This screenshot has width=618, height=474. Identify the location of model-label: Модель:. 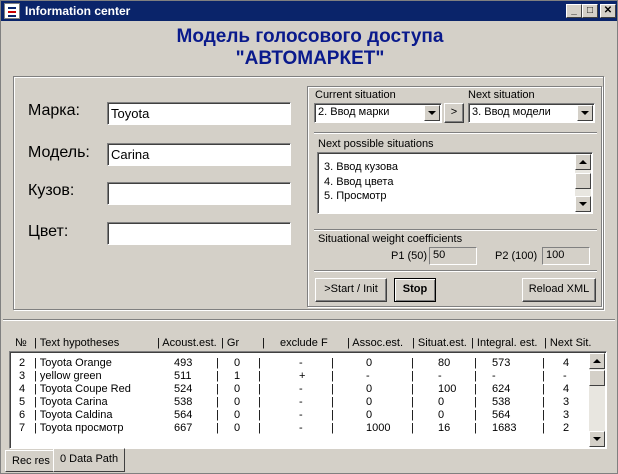
(59, 152).